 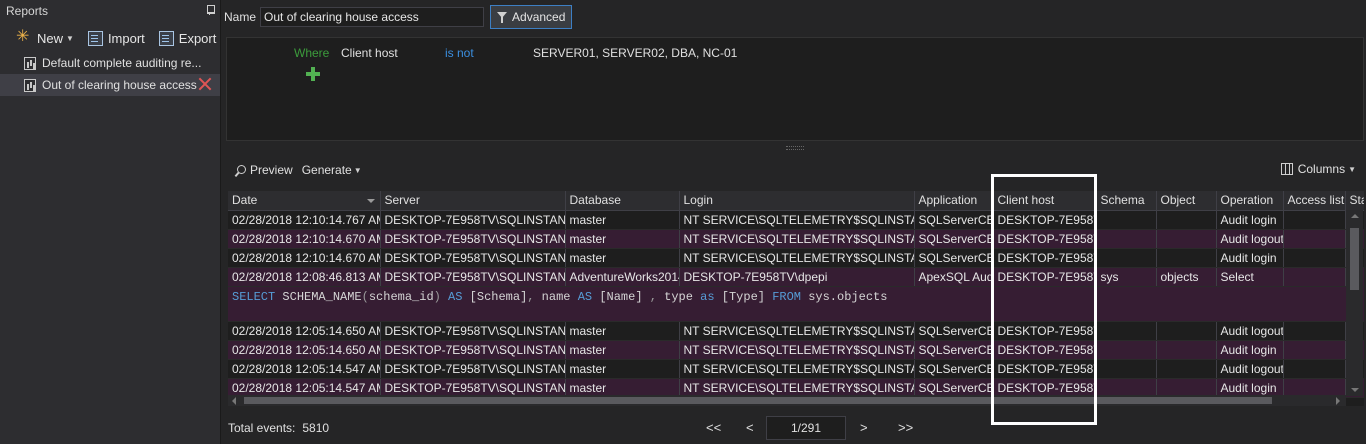 I want to click on sql-token: sys.objects, so click(x=848, y=296).